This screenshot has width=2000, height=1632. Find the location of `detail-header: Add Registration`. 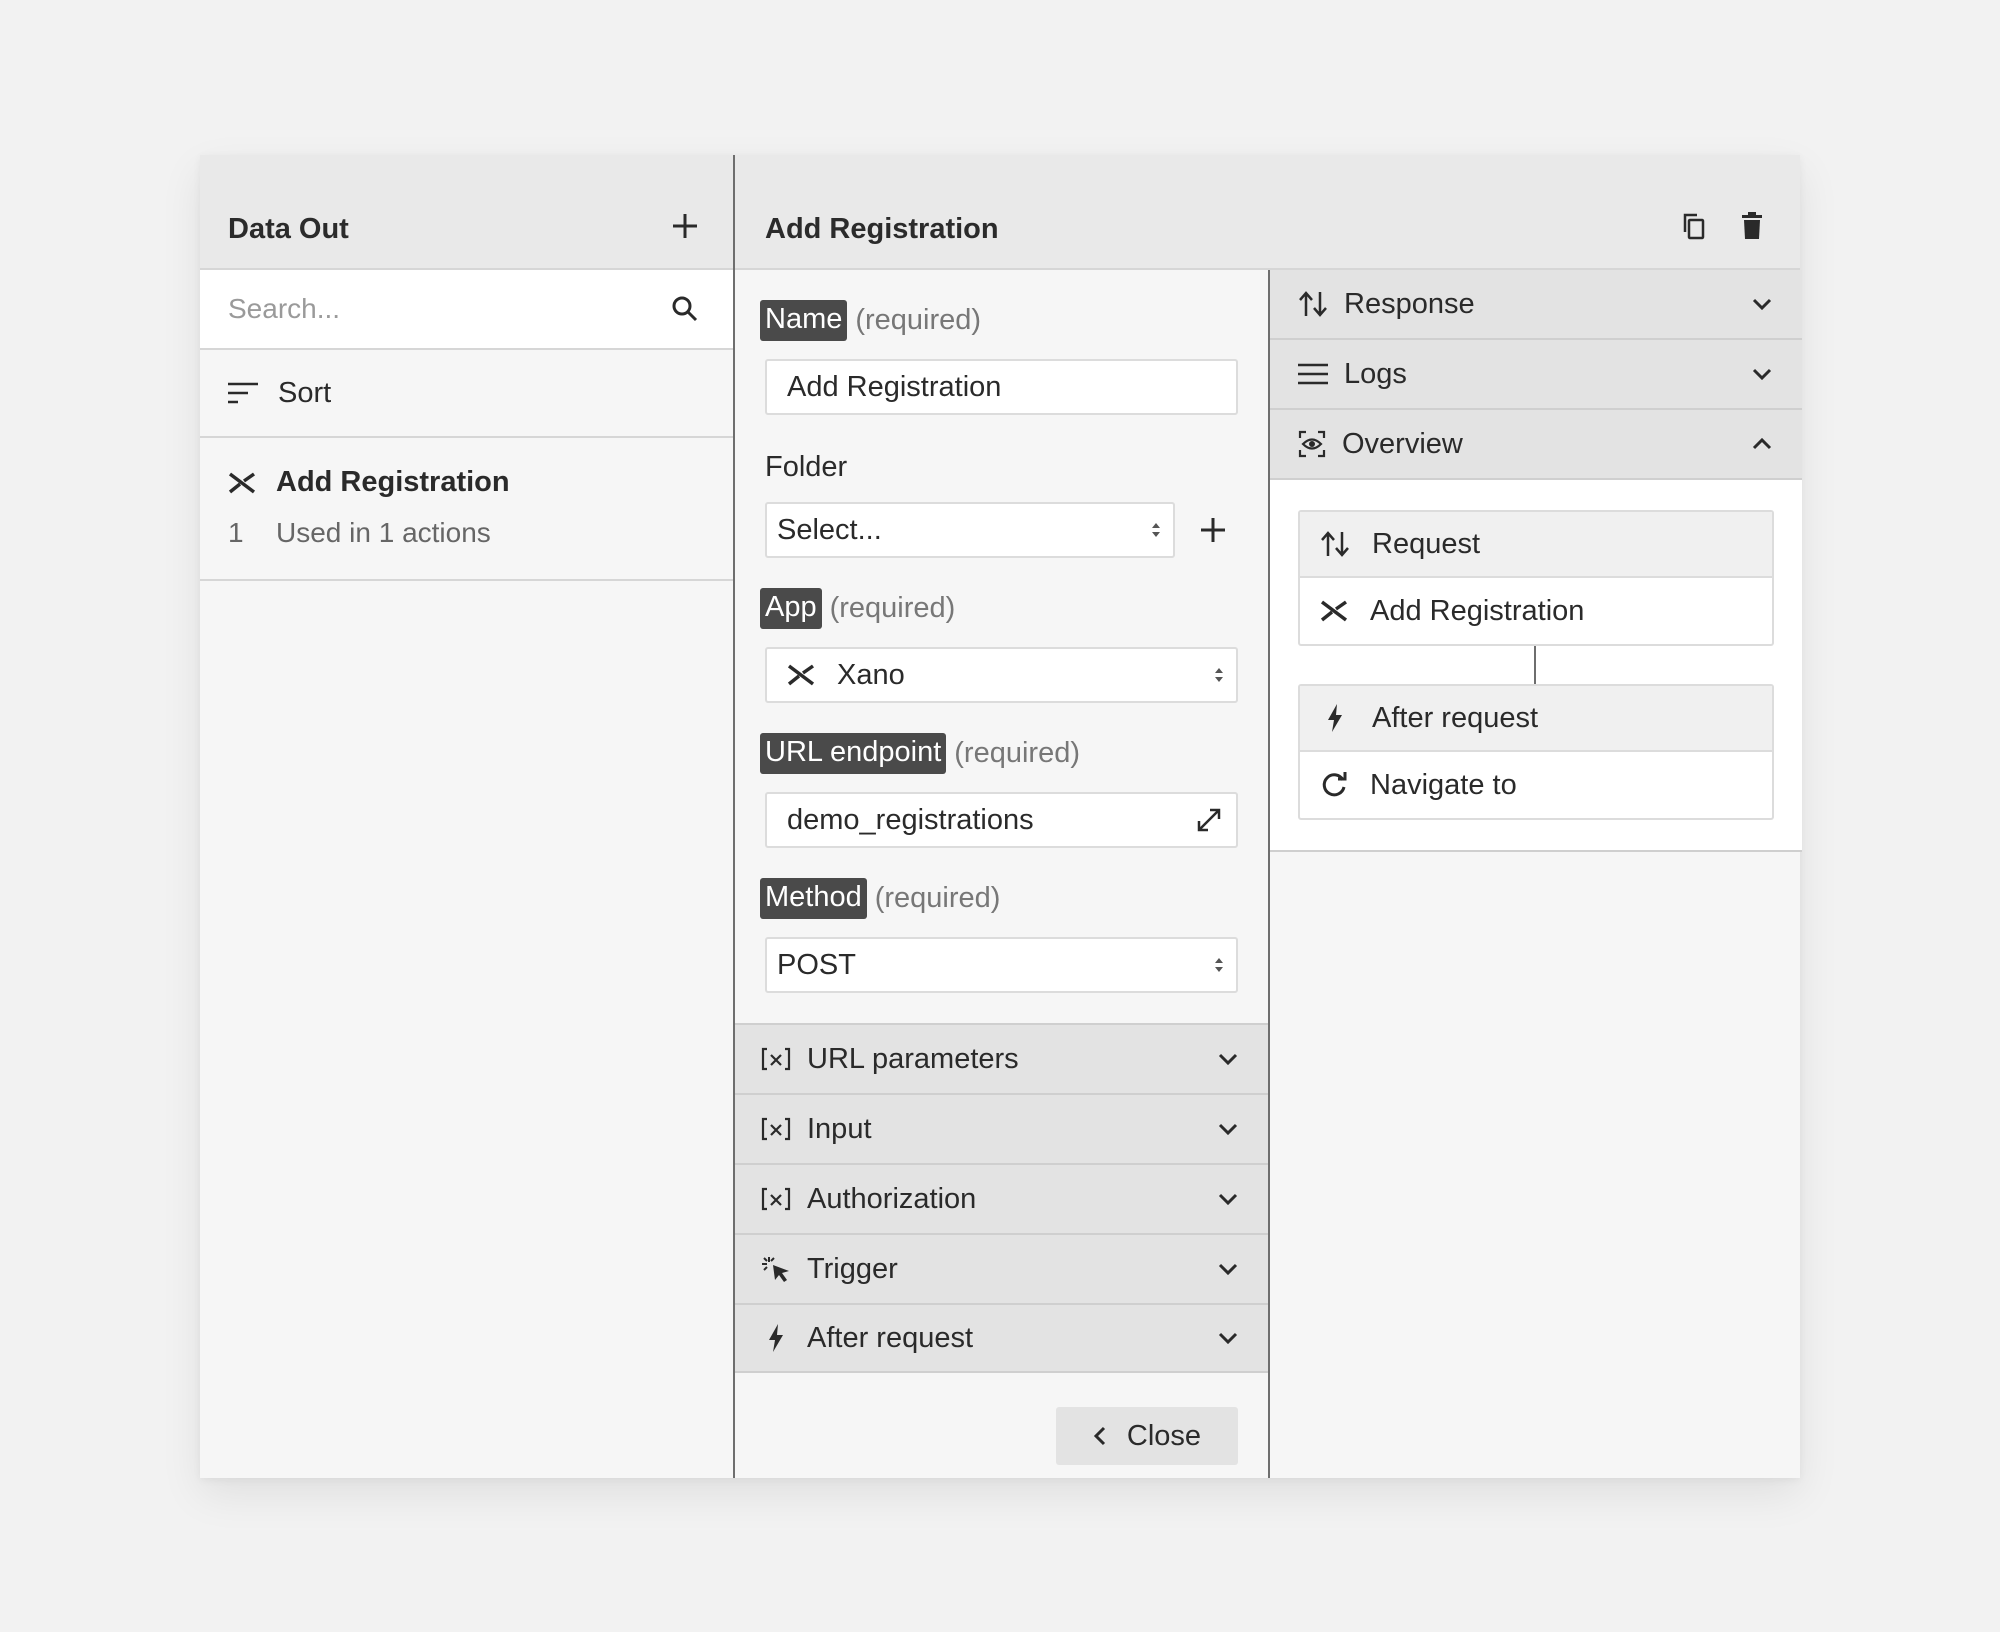

detail-header: Add Registration is located at coordinates (1267, 212).